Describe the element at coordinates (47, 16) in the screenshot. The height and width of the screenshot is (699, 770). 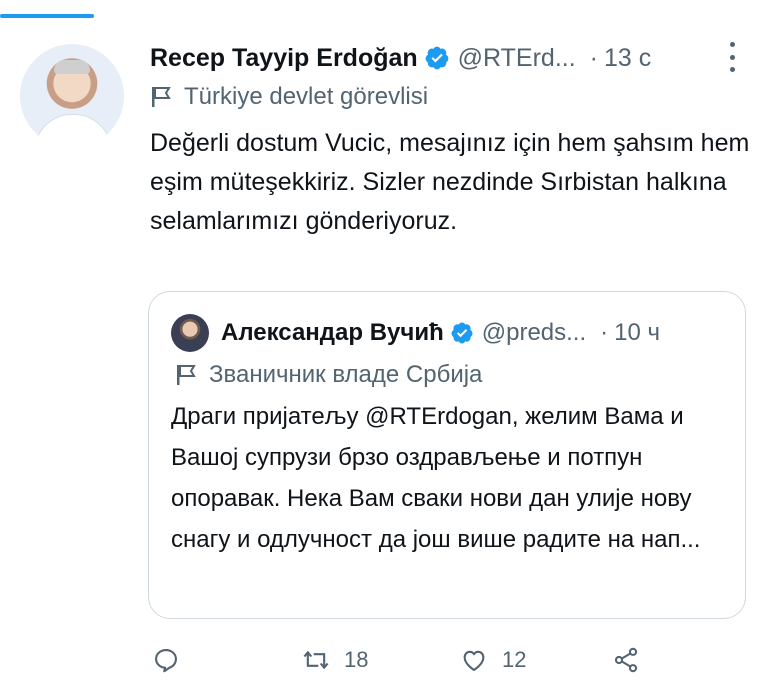
I see `active-tab-indicator` at that location.